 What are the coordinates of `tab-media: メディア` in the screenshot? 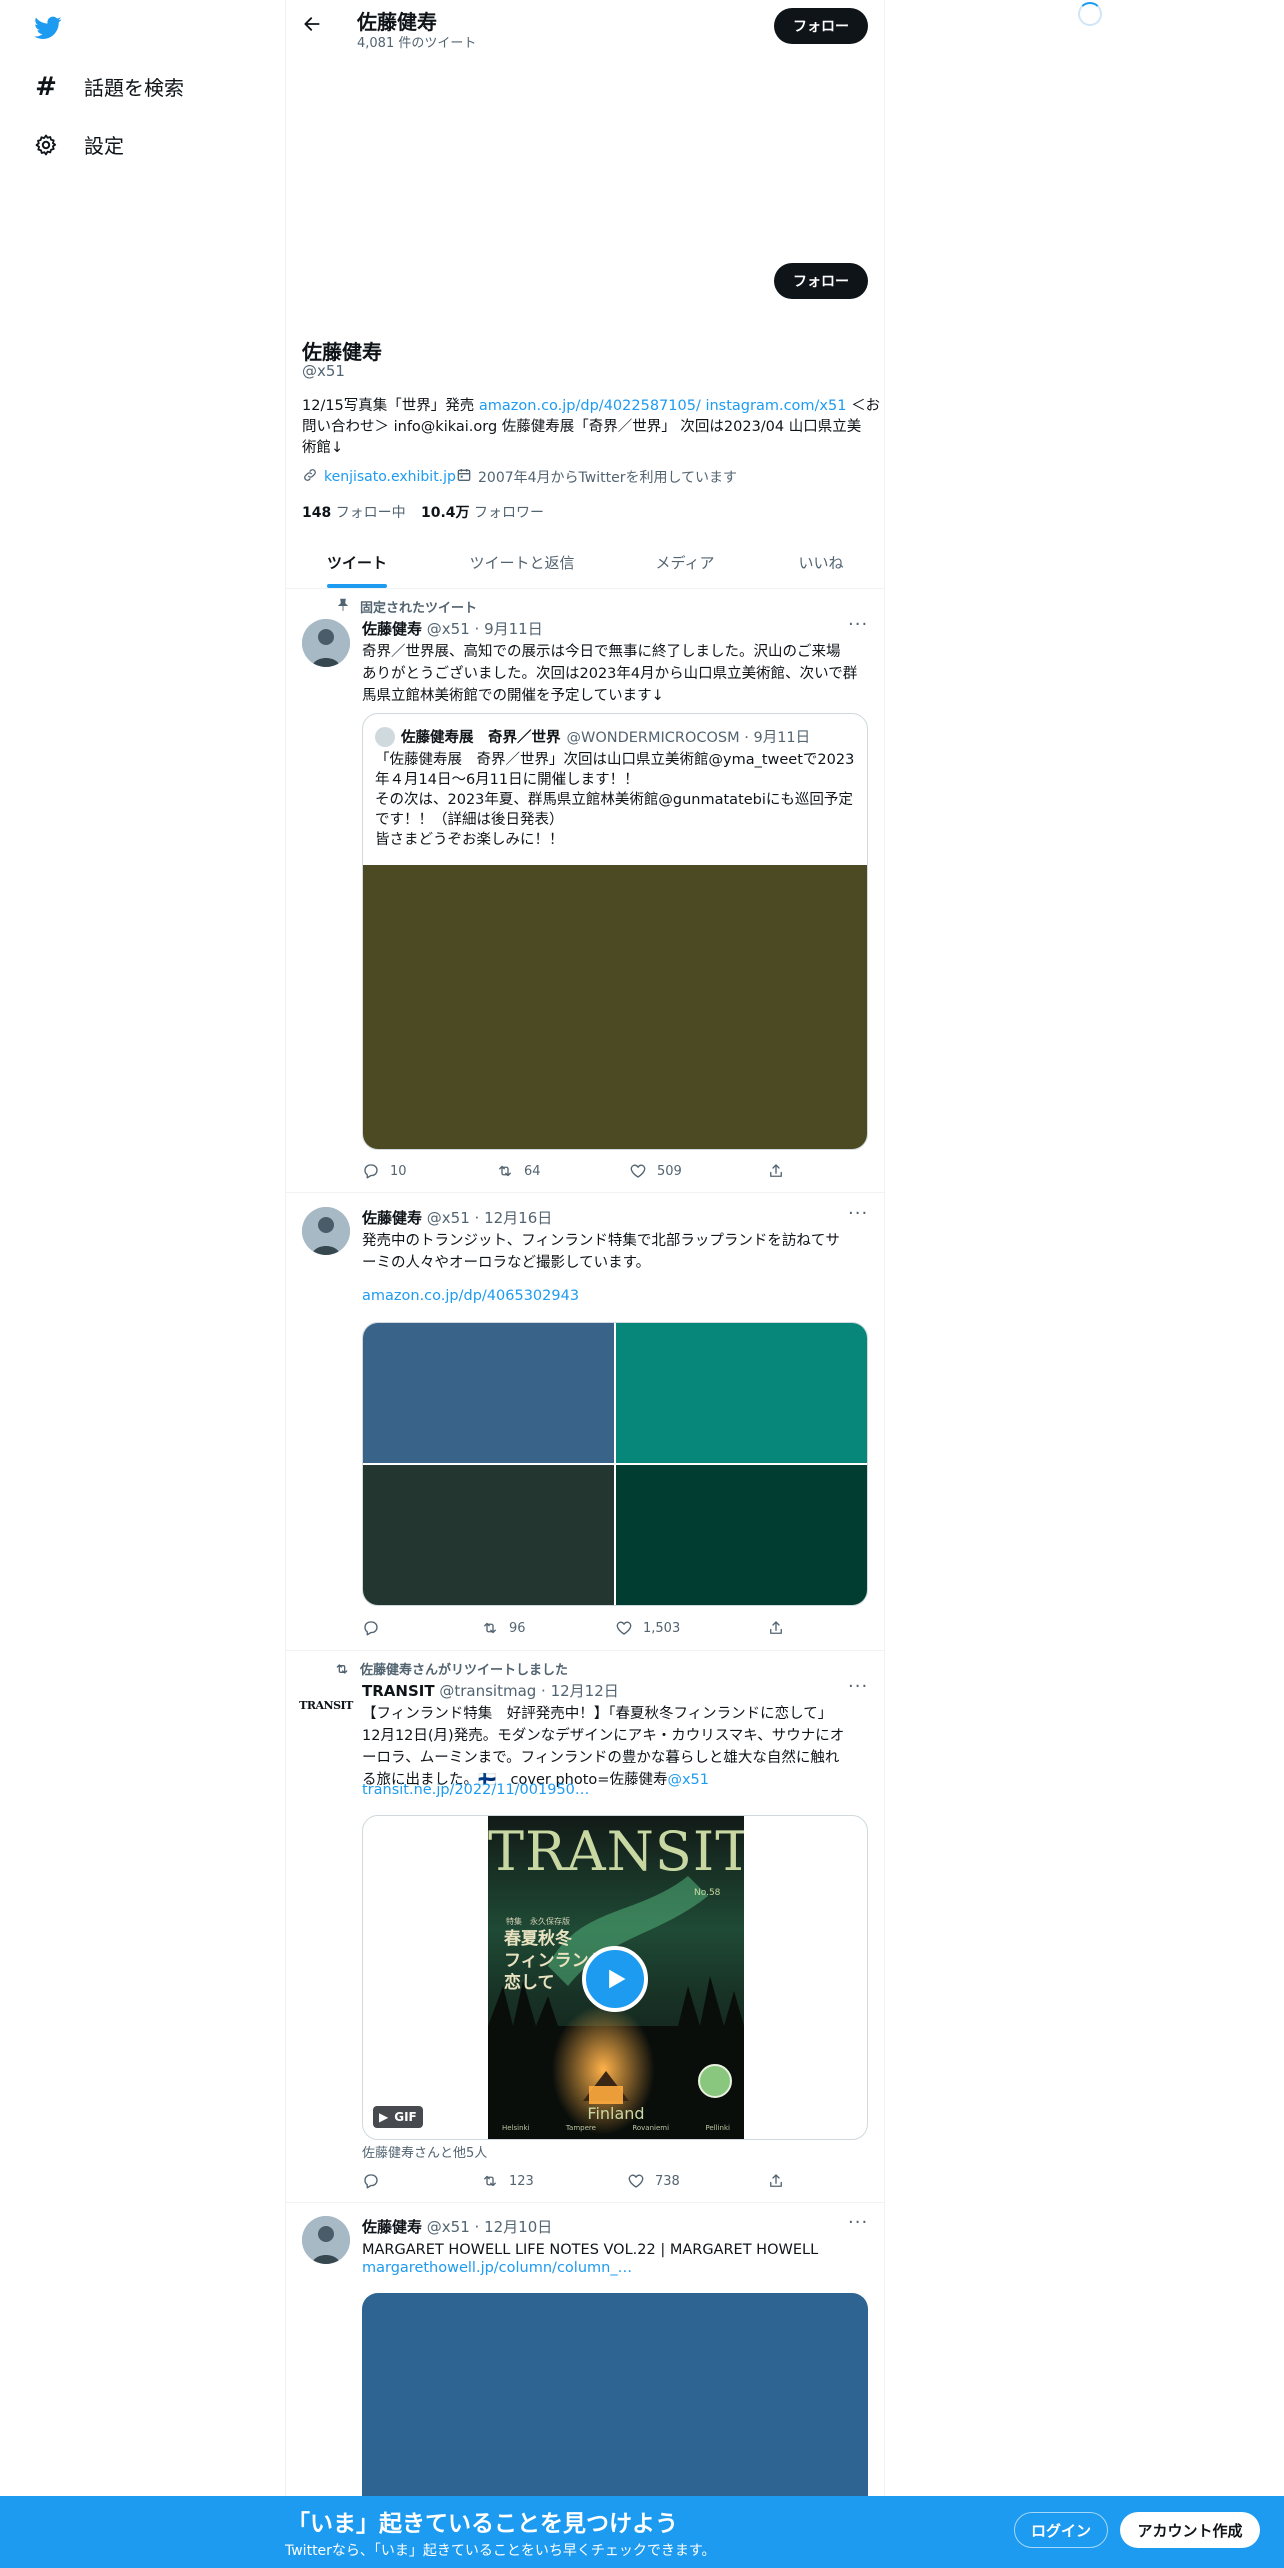 It's located at (685, 562).